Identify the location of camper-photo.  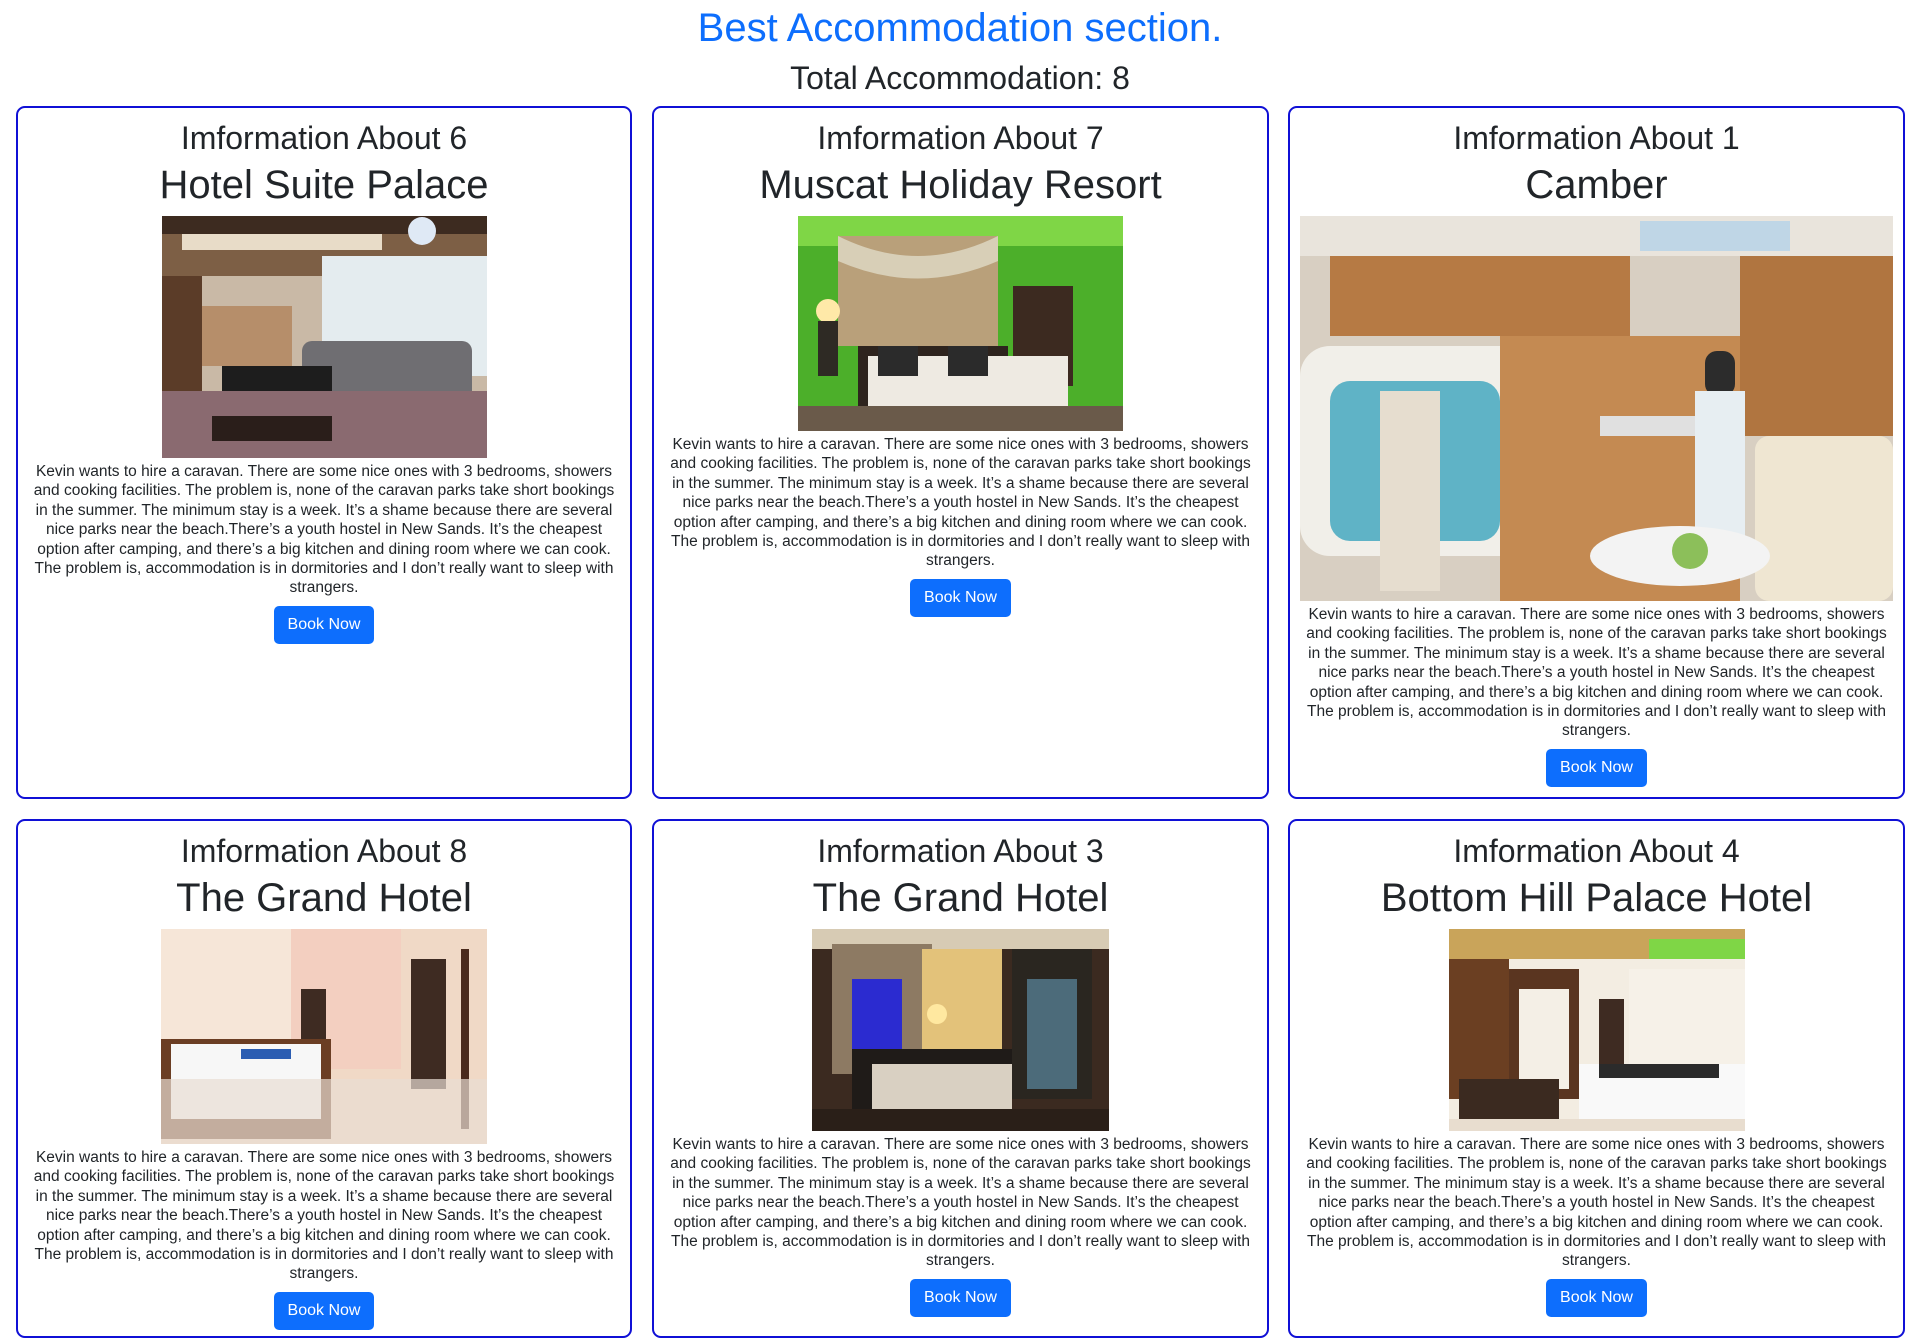
(1596, 408).